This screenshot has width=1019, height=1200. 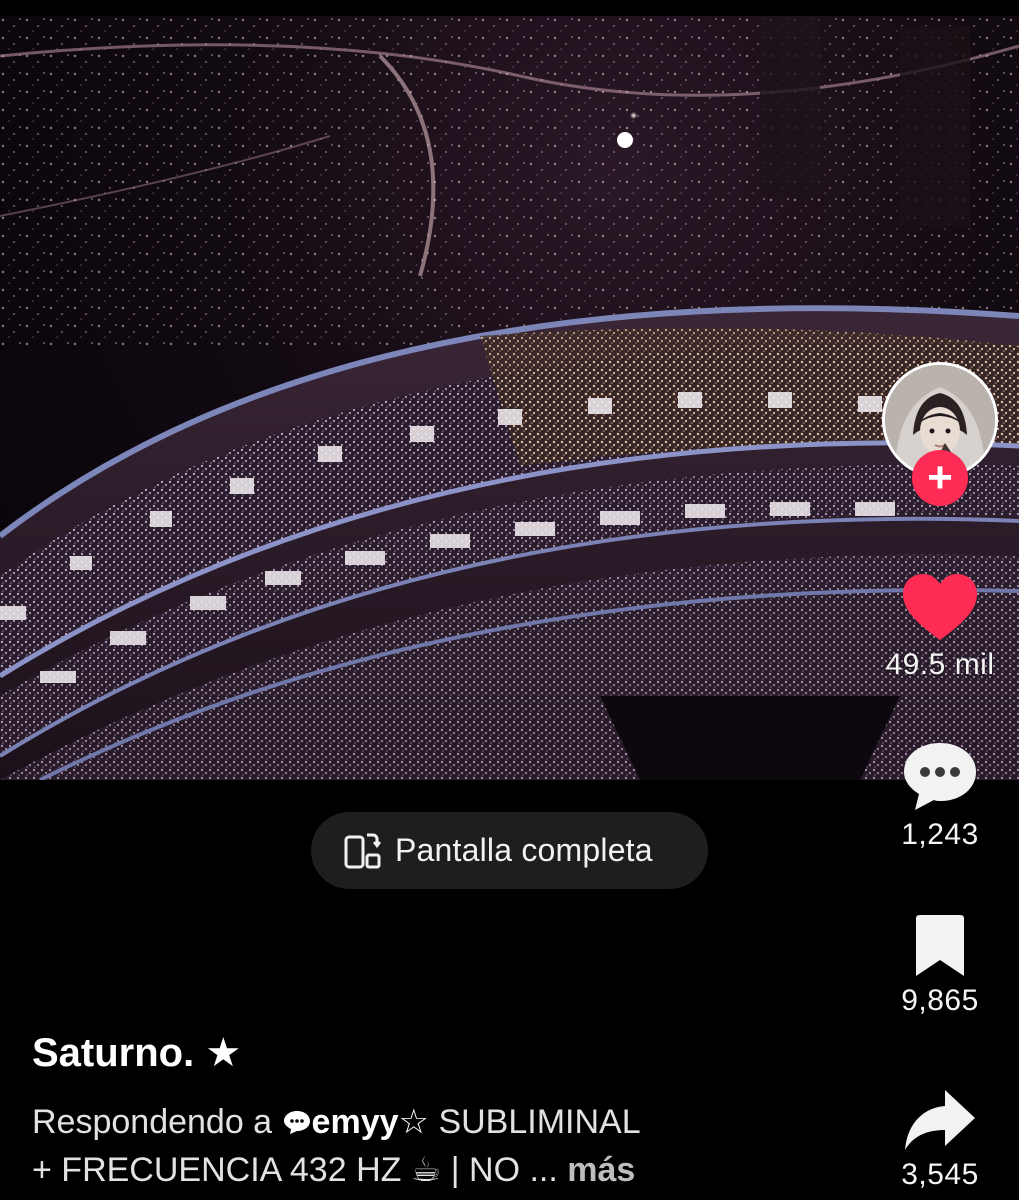 I want to click on description-line1-rest: SUBLIMINAL, so click(x=539, y=1122).